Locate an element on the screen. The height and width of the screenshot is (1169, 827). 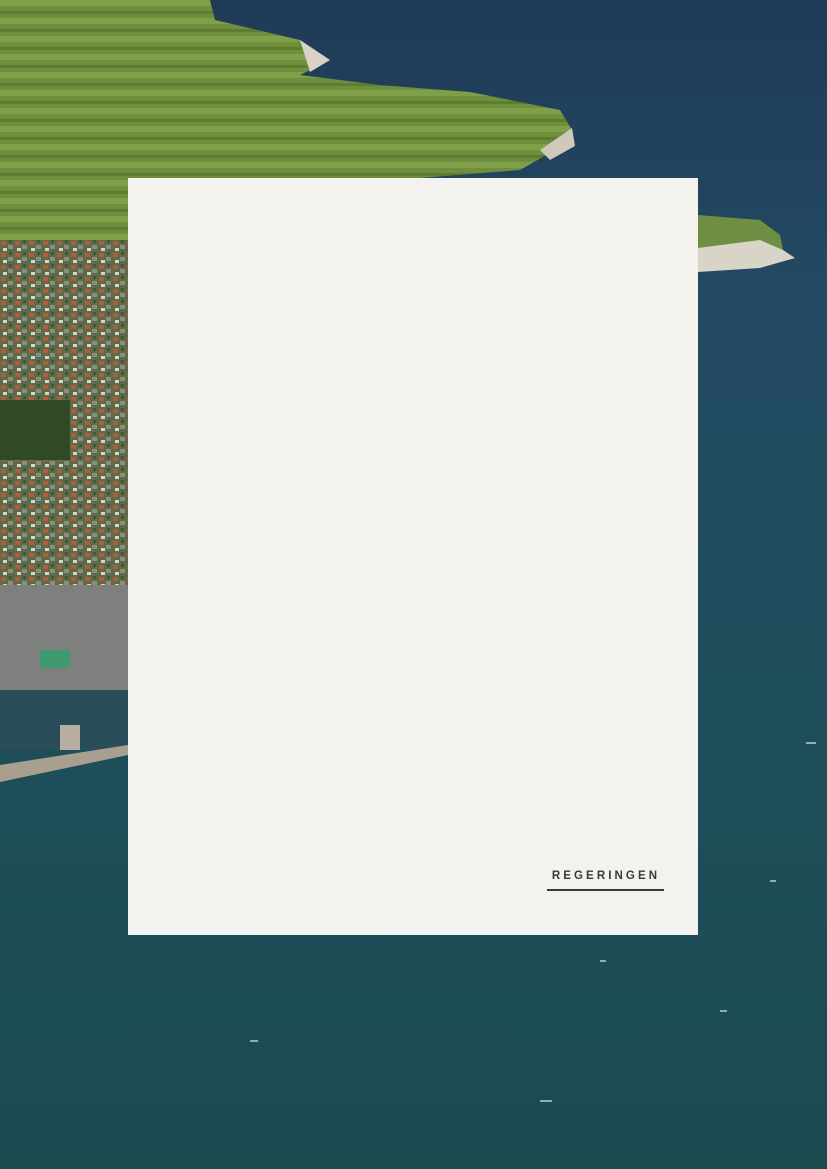
regeringen-wordmark: REGERINGEN is located at coordinates (606, 876).